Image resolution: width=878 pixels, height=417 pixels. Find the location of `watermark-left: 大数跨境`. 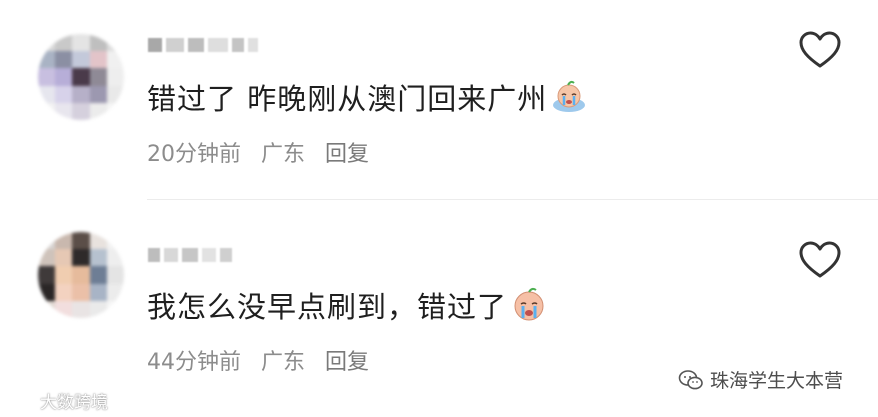

watermark-left: 大数跨境 is located at coordinates (57, 400).